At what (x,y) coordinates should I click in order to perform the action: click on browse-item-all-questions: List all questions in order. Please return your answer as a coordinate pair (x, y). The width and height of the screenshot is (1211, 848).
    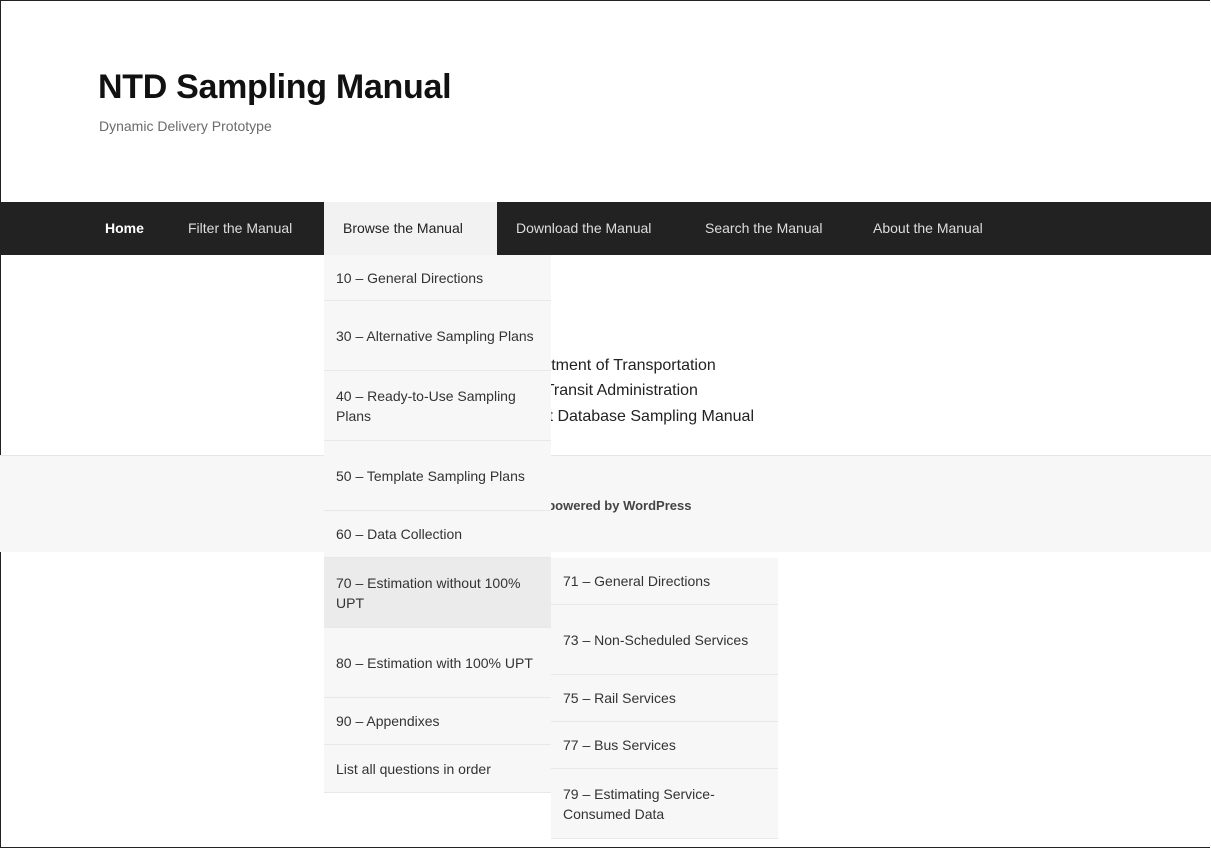
    Looking at the image, I should click on (437, 769).